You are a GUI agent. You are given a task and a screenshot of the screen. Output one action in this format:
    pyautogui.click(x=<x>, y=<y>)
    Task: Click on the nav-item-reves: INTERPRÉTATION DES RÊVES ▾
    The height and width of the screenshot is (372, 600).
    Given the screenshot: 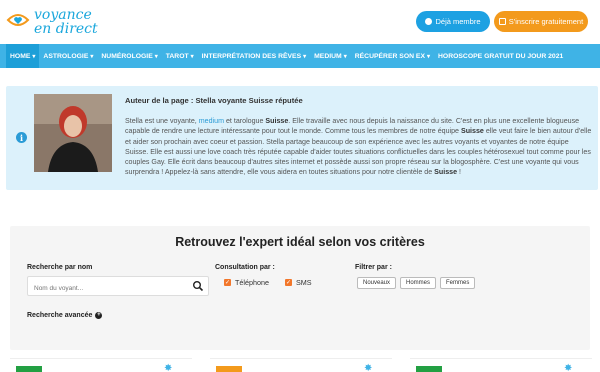 What is the action you would take?
    pyautogui.click(x=254, y=56)
    